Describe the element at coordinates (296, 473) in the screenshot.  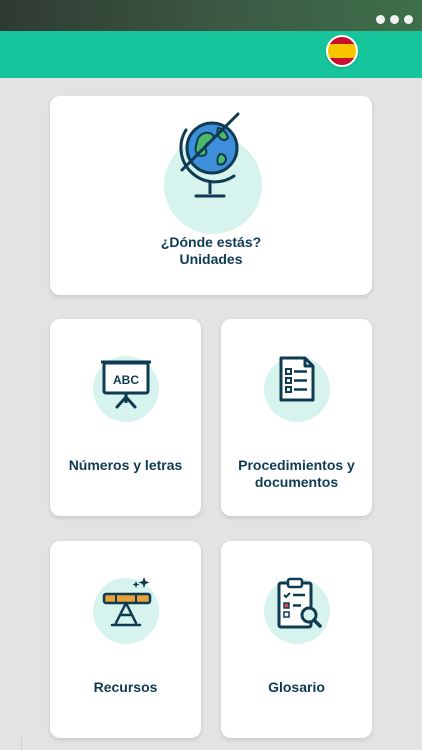
I see `card-label: Procedimientos y documentos` at that location.